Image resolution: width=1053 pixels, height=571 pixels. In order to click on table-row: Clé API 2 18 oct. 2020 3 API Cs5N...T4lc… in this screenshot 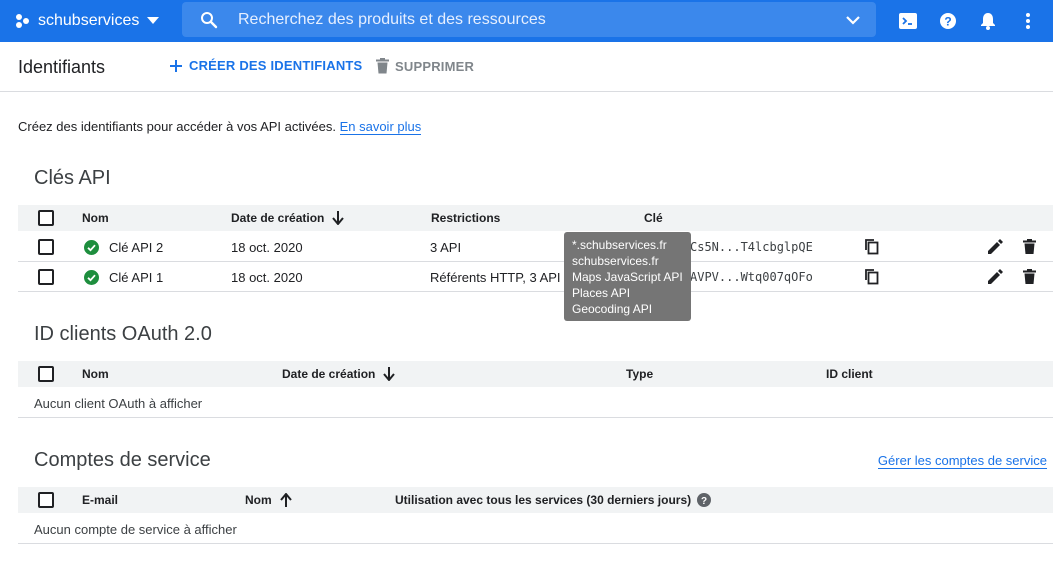, I will do `click(535, 247)`.